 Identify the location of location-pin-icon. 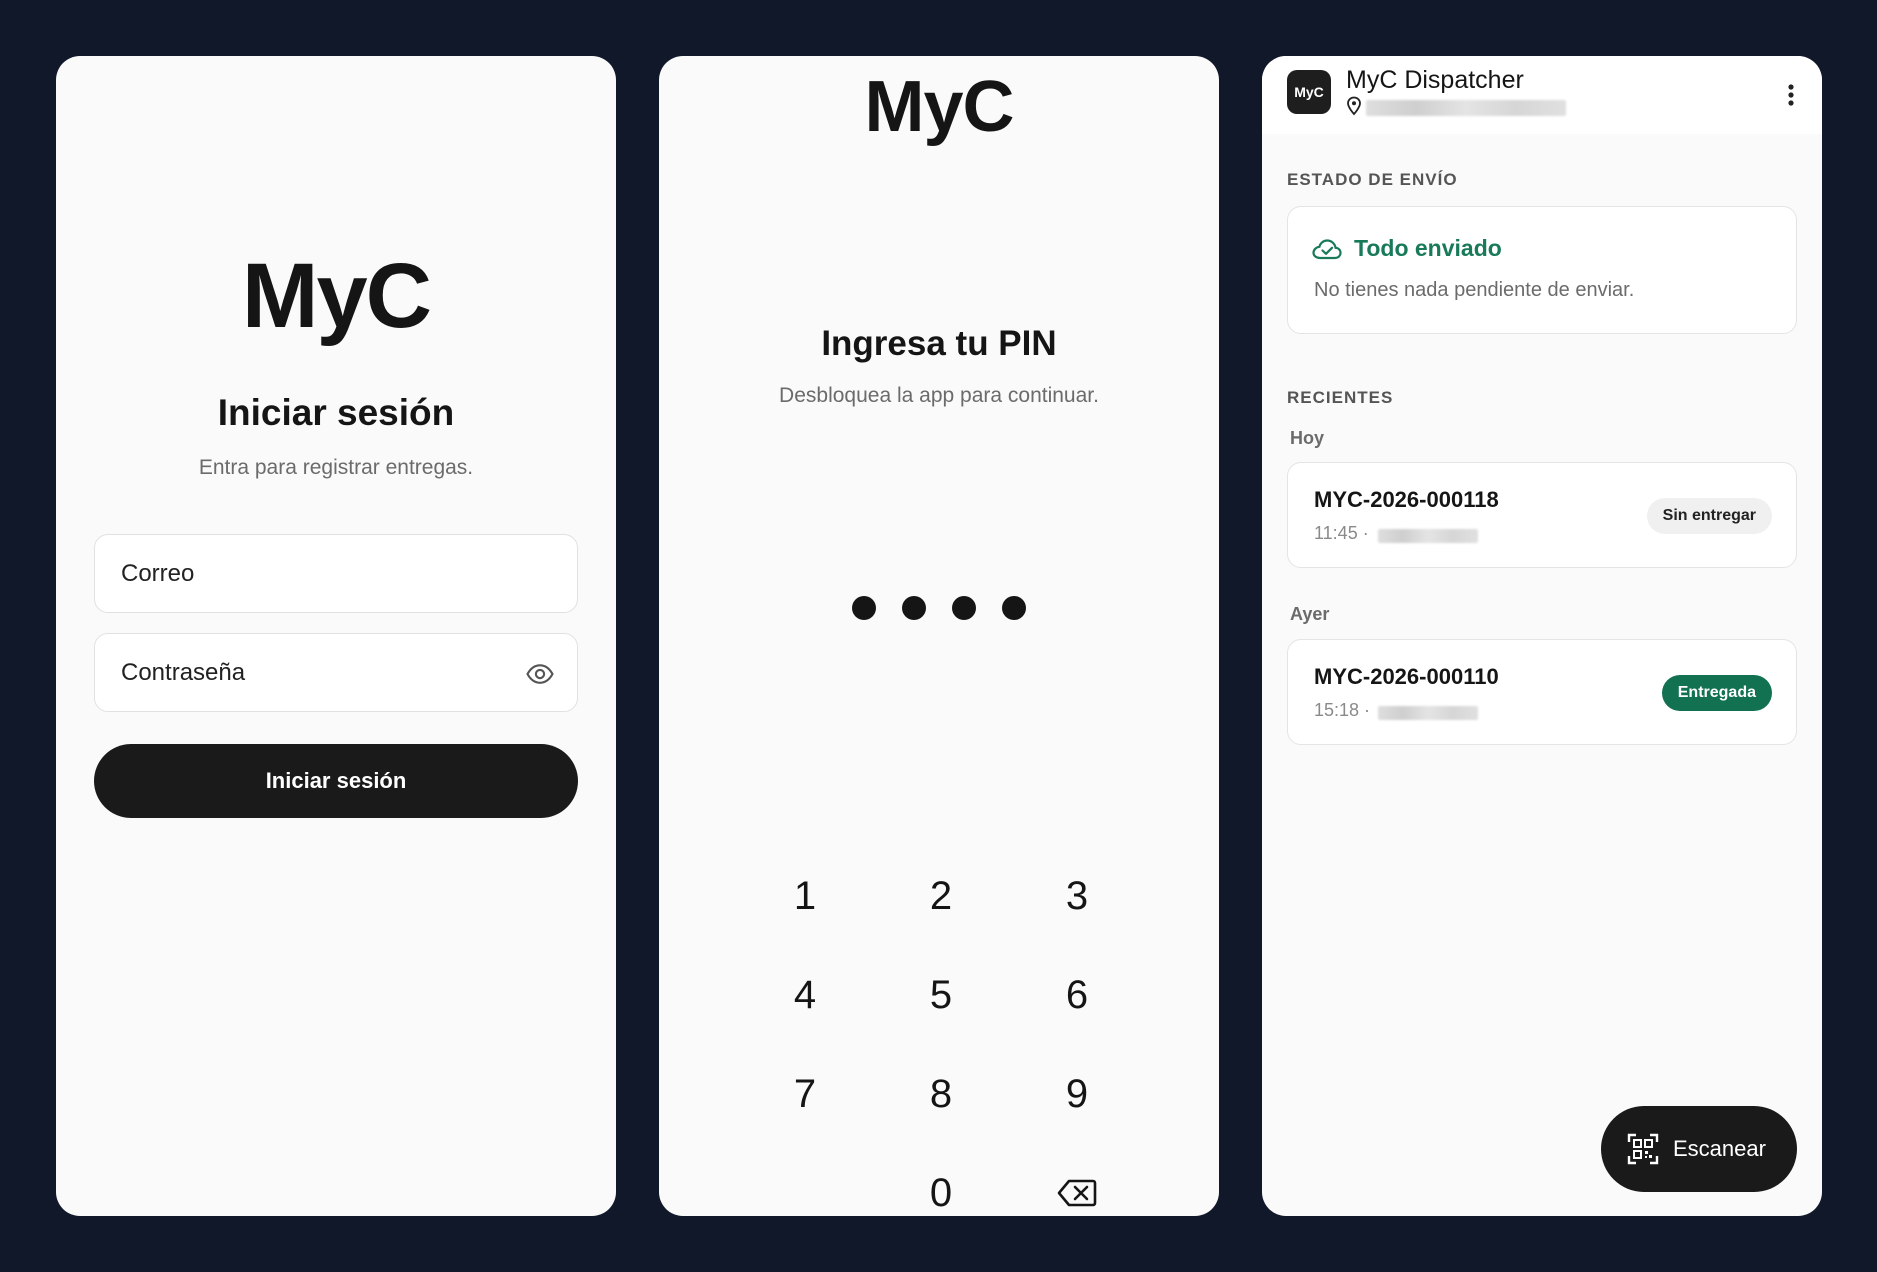
(1354, 106).